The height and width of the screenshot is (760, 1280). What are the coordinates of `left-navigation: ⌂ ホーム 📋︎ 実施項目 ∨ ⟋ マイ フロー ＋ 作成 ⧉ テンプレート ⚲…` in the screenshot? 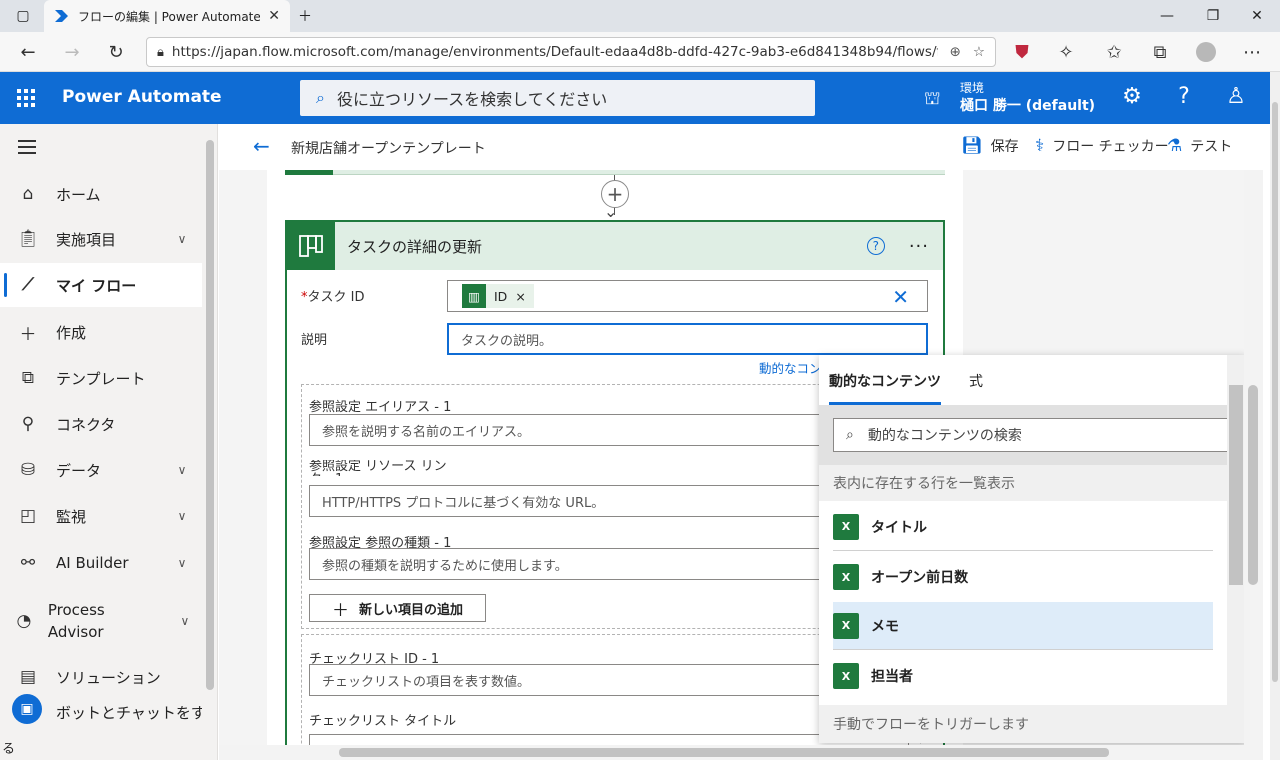 It's located at (109, 442).